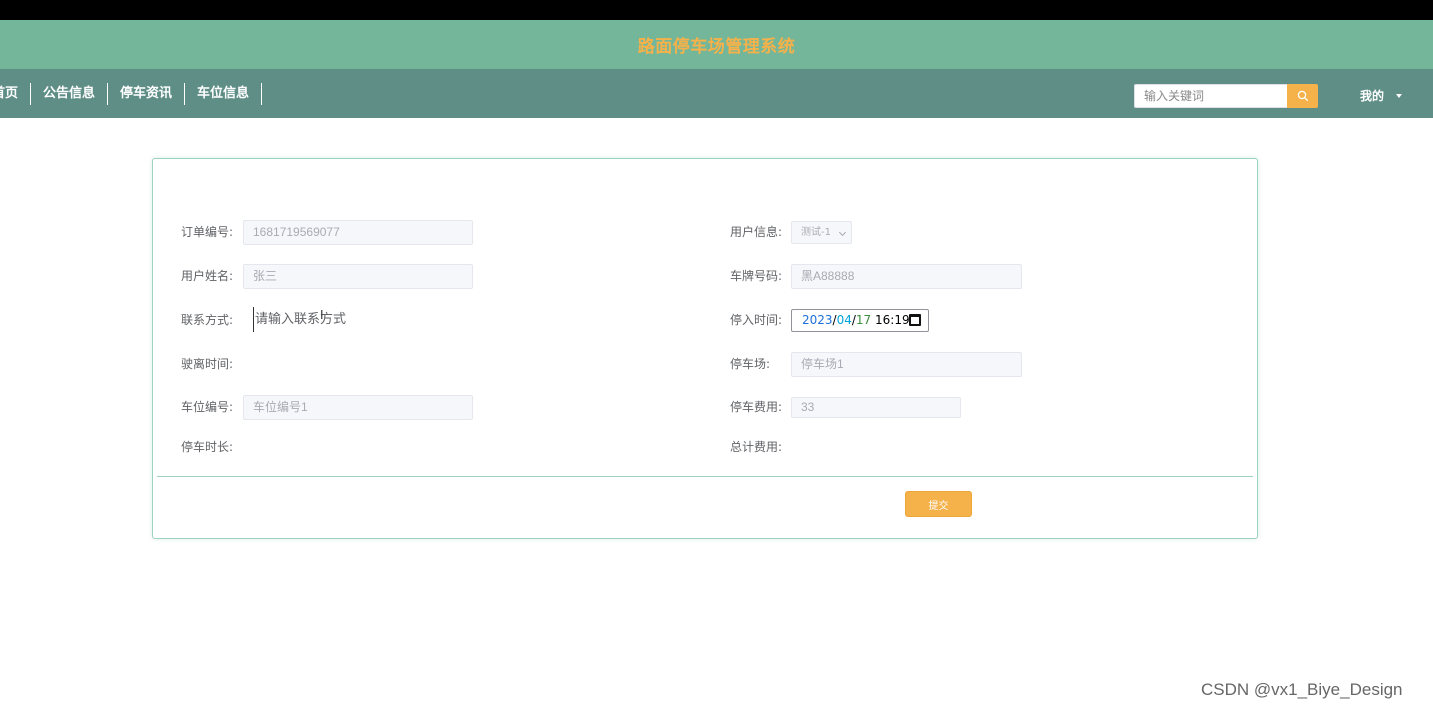  Describe the element at coordinates (844, 320) in the screenshot. I see `entry-month: 04` at that location.